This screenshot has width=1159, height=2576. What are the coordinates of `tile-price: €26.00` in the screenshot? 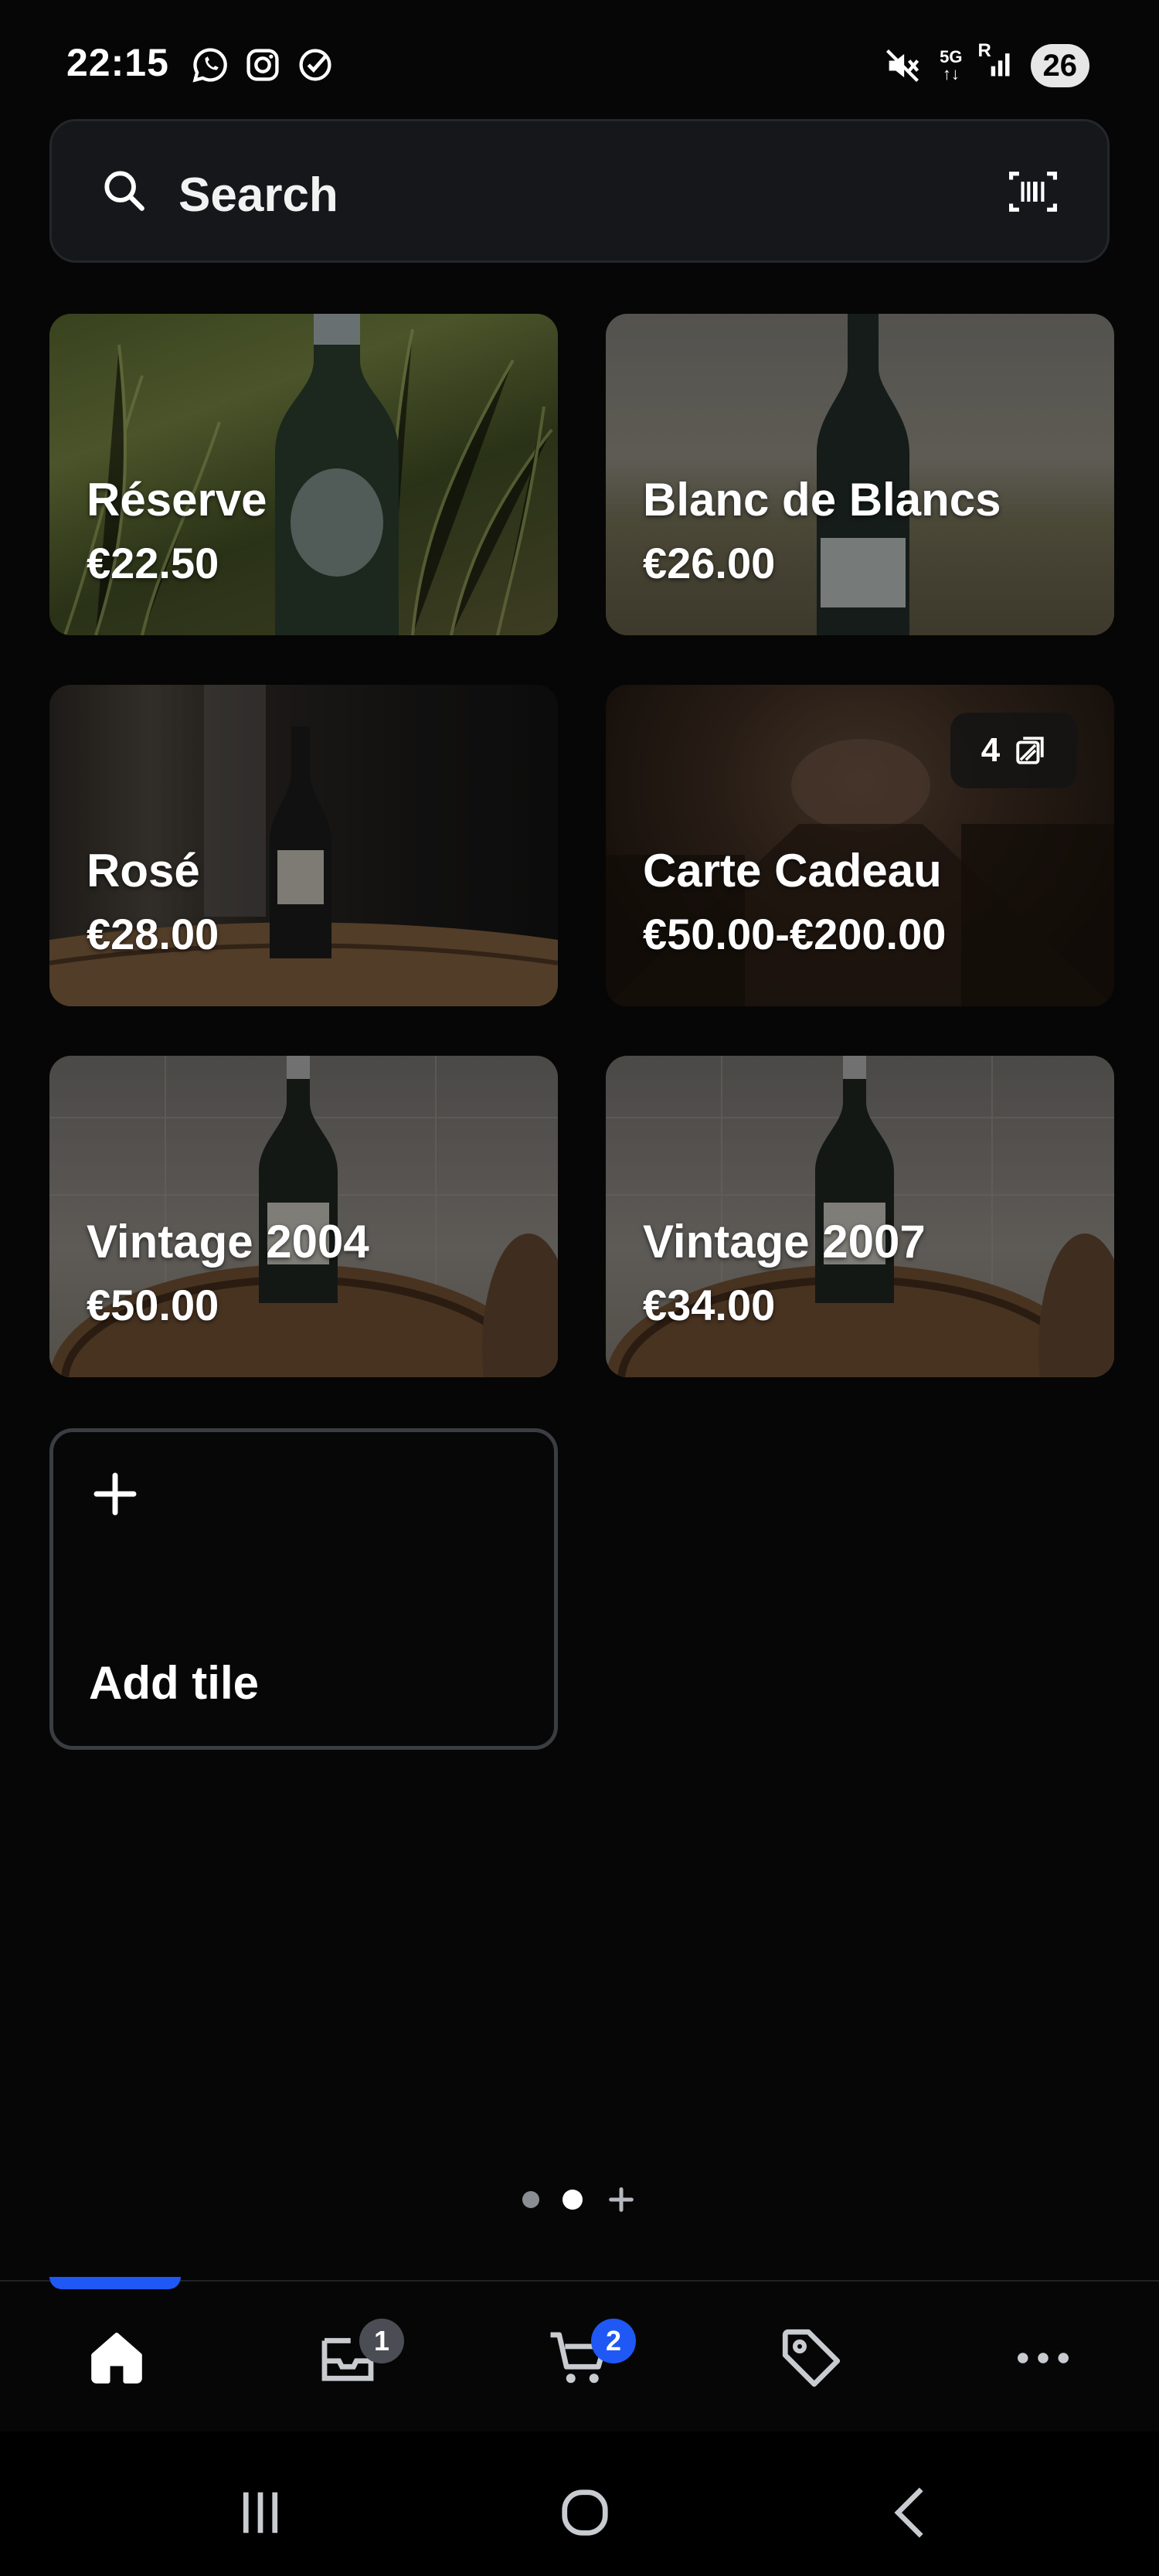 It's located at (709, 563).